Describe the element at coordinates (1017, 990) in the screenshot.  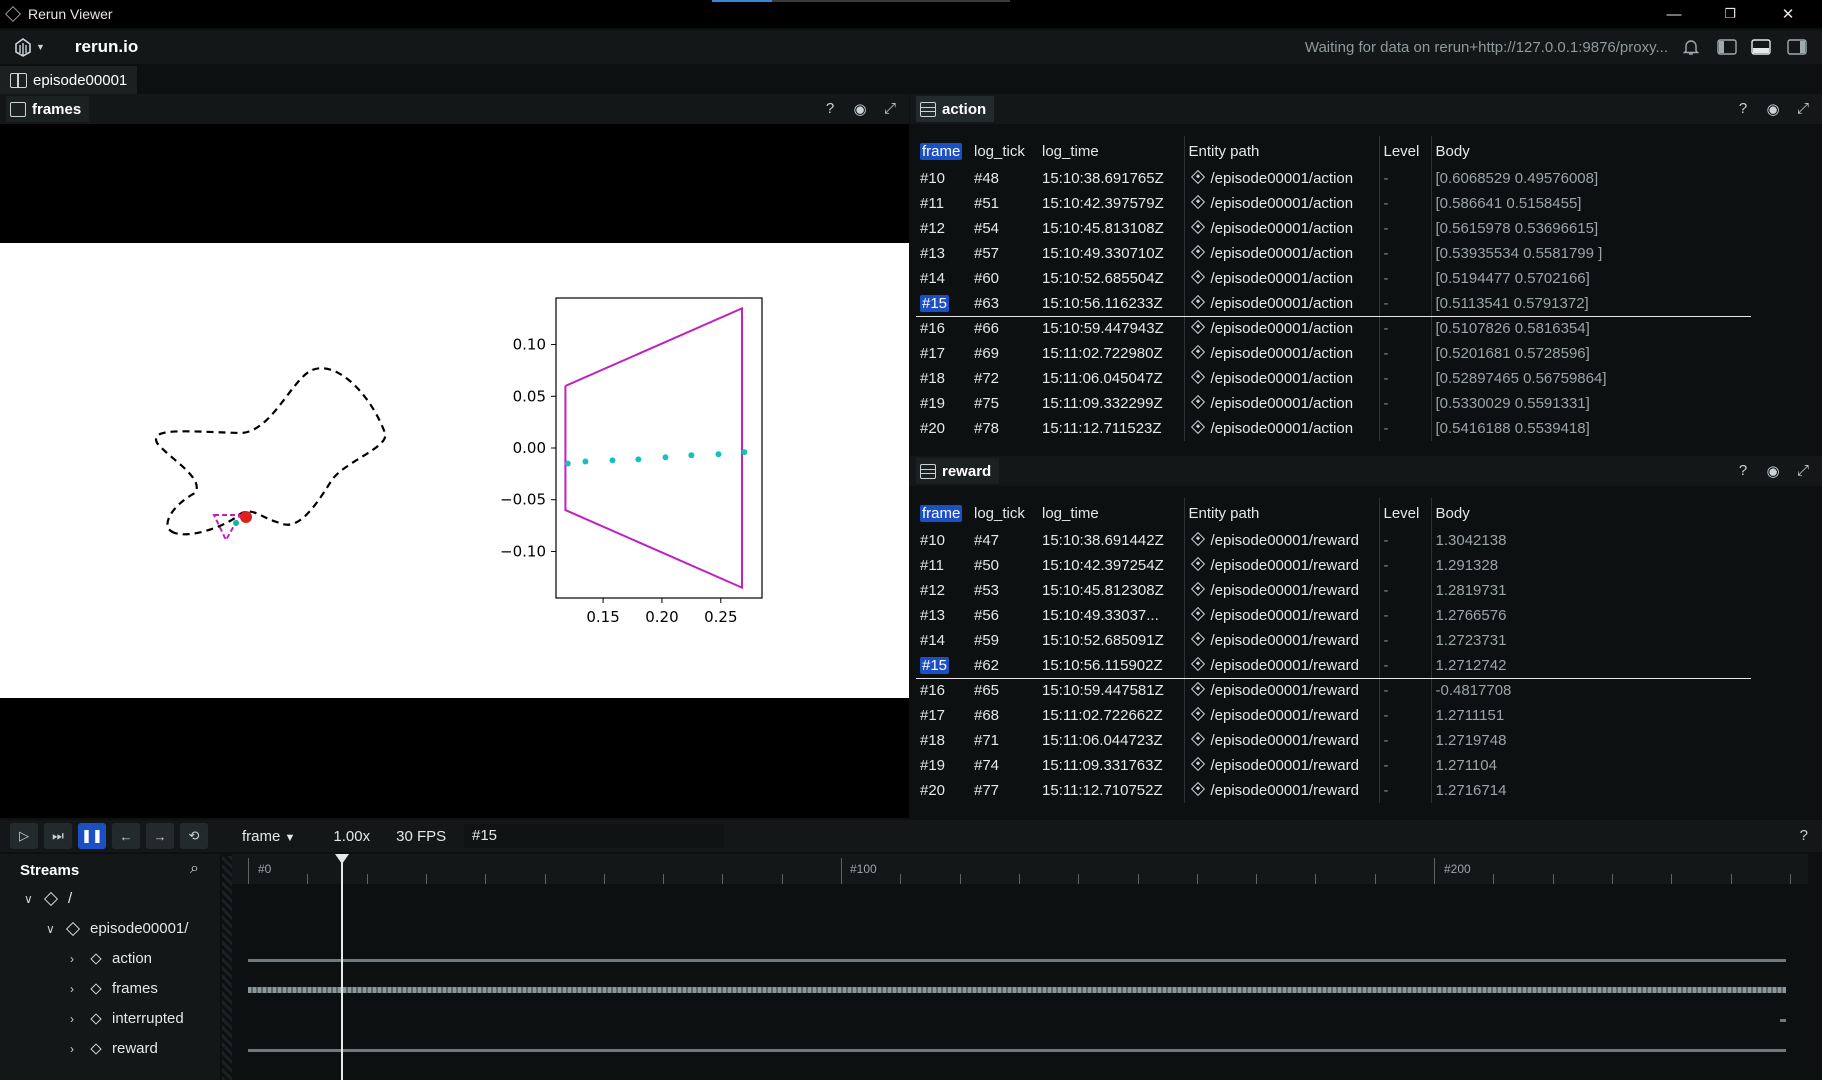
I see `frames-track` at that location.